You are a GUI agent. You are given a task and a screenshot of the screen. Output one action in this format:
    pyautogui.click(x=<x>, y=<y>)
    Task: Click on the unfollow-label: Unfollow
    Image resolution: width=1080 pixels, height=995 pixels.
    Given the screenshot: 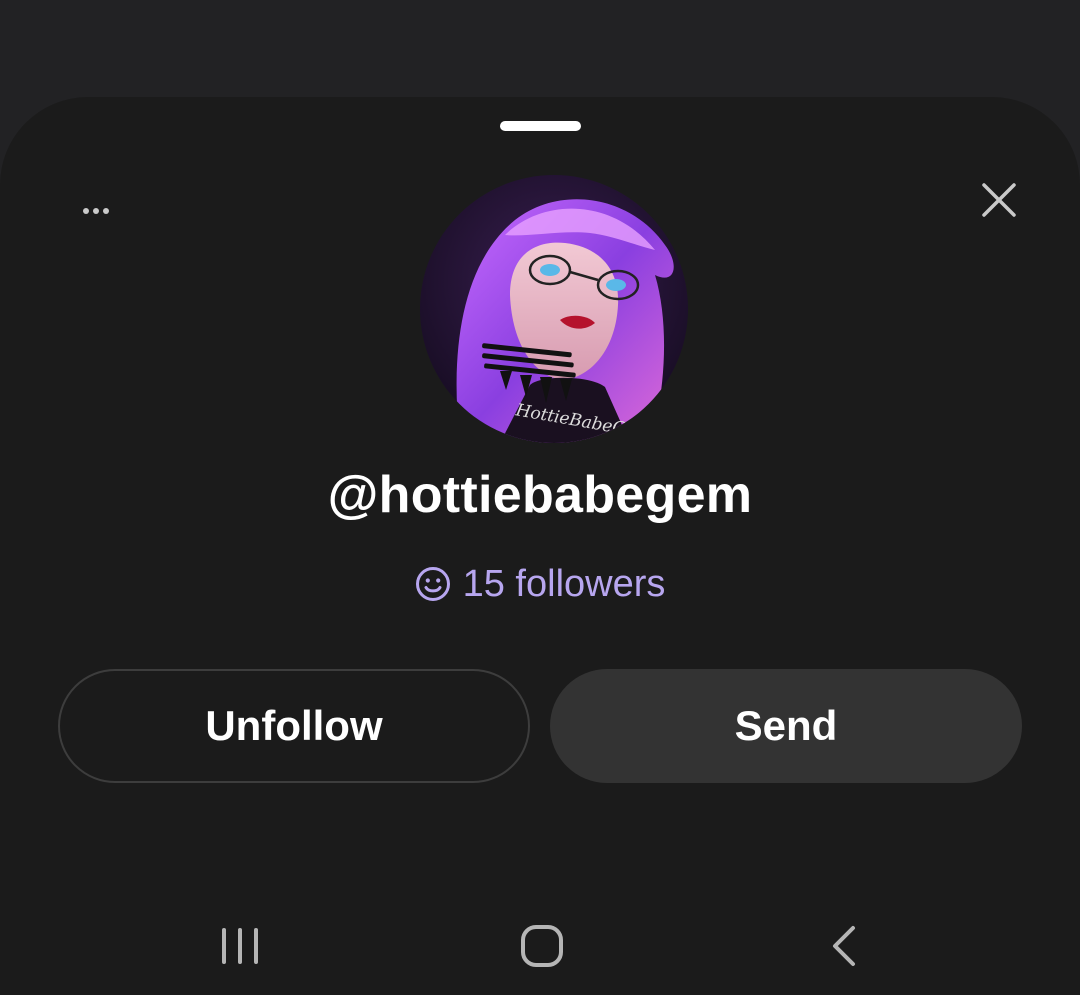 What is the action you would take?
    pyautogui.click(x=294, y=725)
    